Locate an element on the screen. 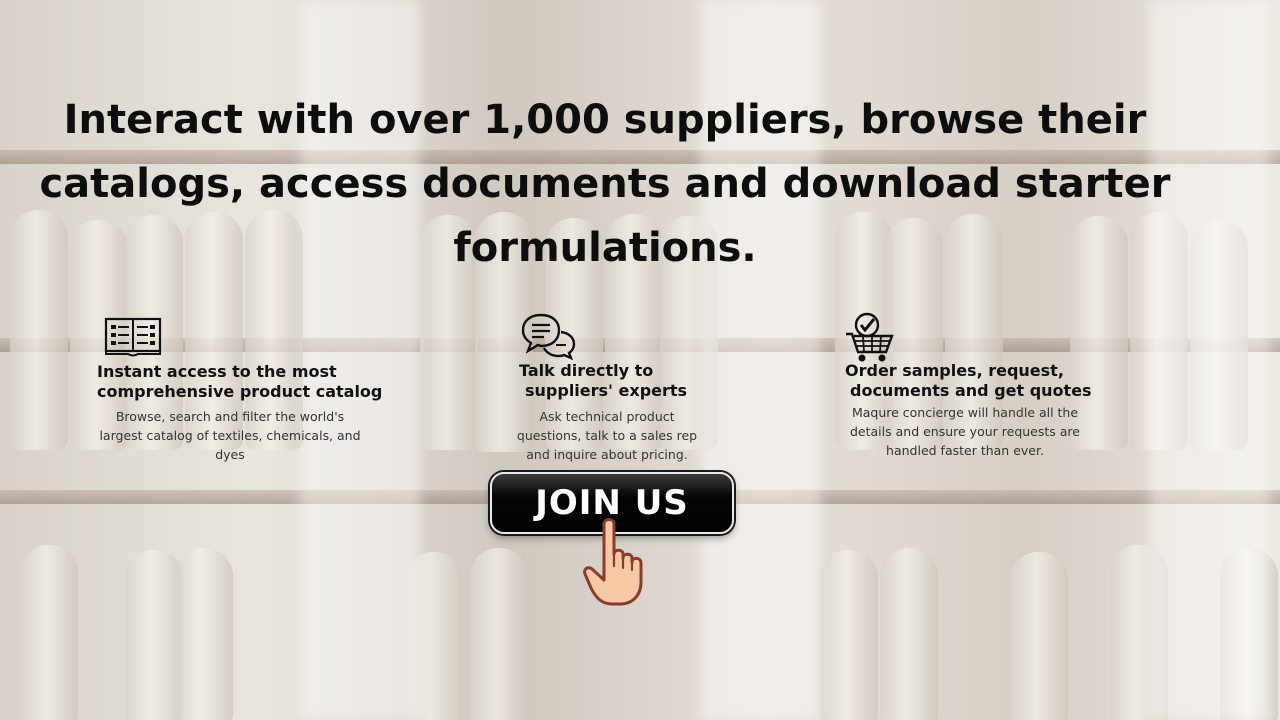 Image resolution: width=1280 pixels, height=720 pixels. pointing-hand-icon is located at coordinates (613, 562).